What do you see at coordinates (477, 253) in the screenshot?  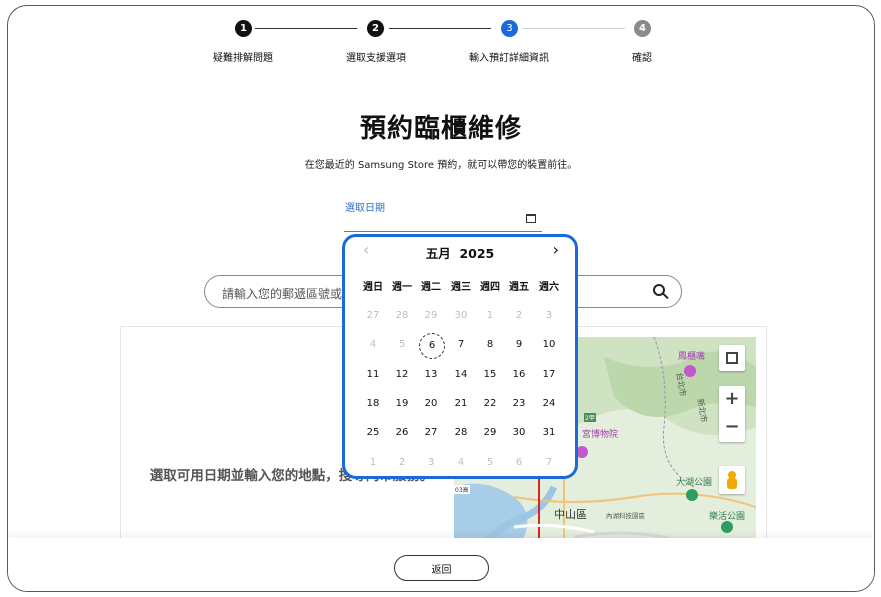 I see `calendar-year: 2025` at bounding box center [477, 253].